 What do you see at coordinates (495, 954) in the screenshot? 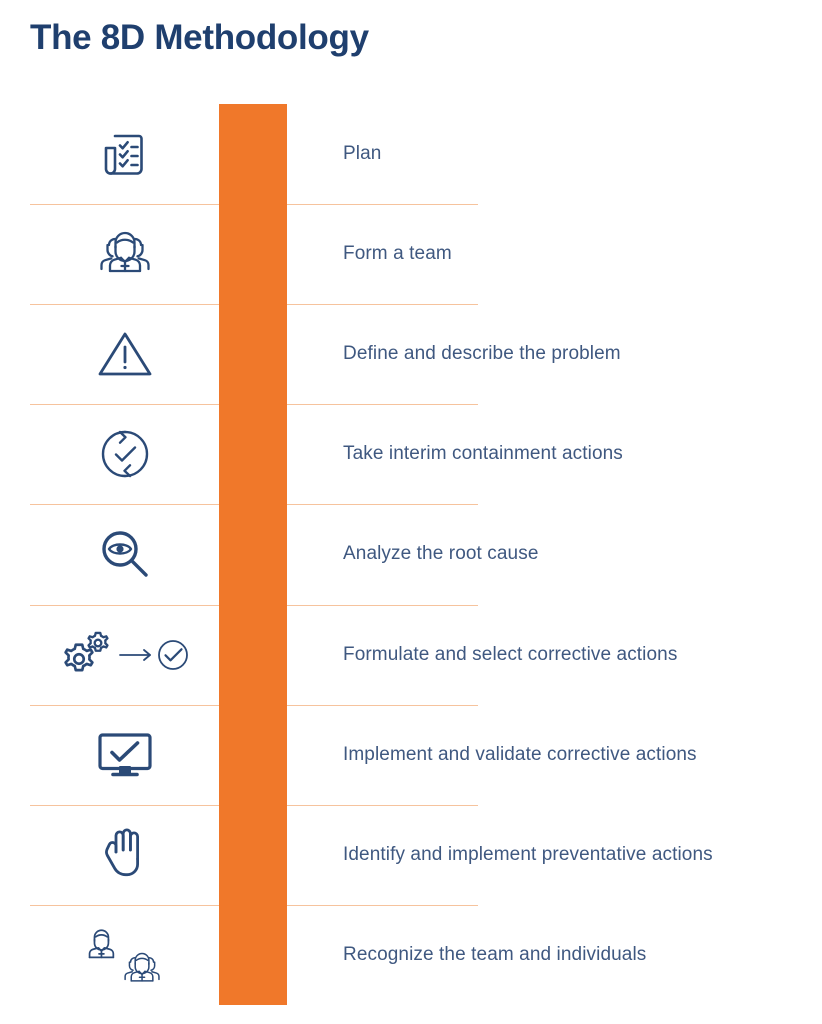
I see `step-label: Recognize the team and individuals` at bounding box center [495, 954].